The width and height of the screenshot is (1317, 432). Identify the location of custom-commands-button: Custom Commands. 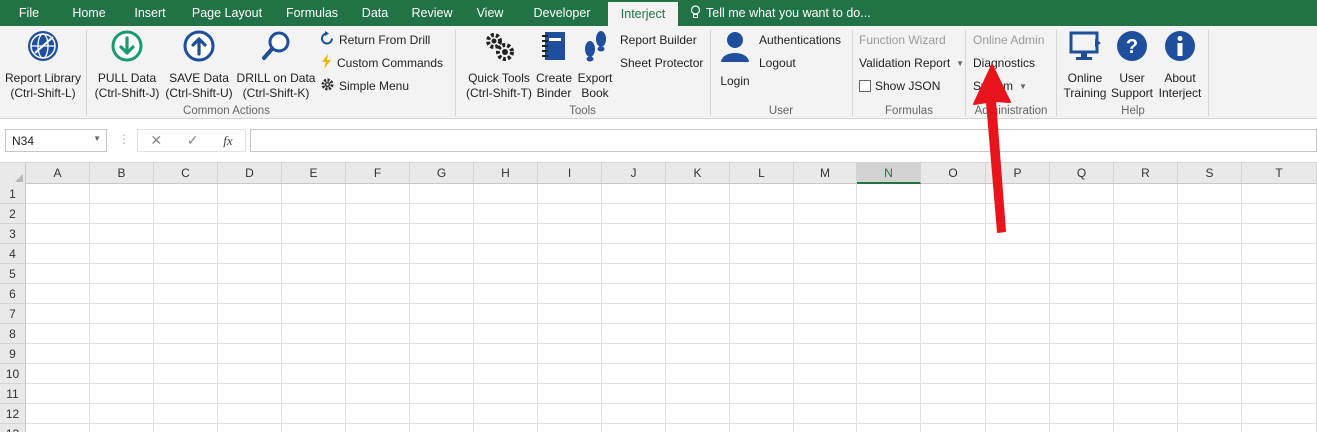
(381, 63).